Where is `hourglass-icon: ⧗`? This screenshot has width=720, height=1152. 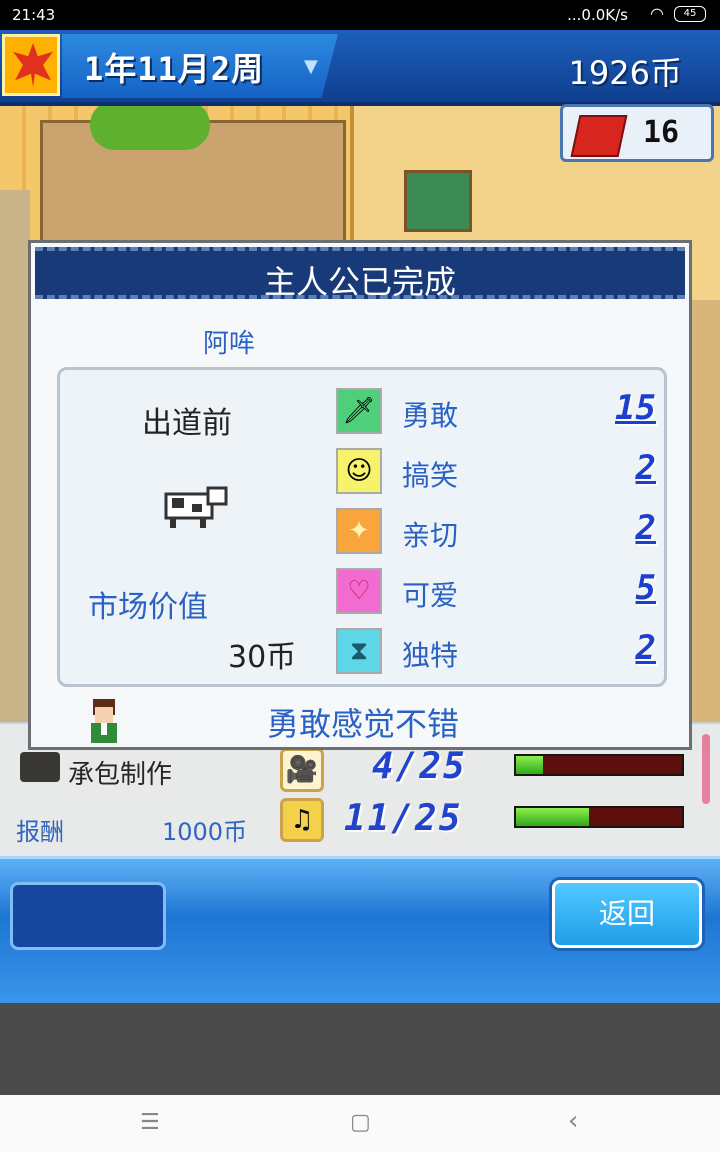 hourglass-icon: ⧗ is located at coordinates (359, 651).